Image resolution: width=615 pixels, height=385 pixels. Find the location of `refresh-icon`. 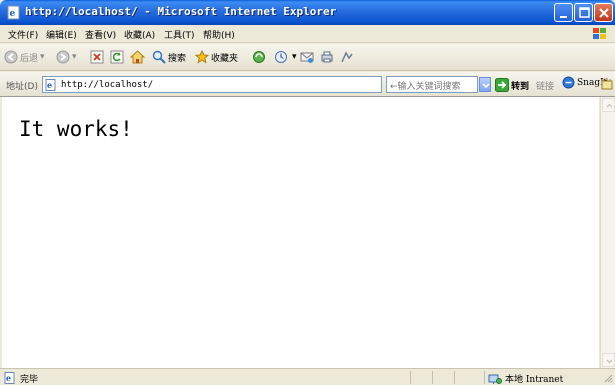

refresh-icon is located at coordinates (117, 57).